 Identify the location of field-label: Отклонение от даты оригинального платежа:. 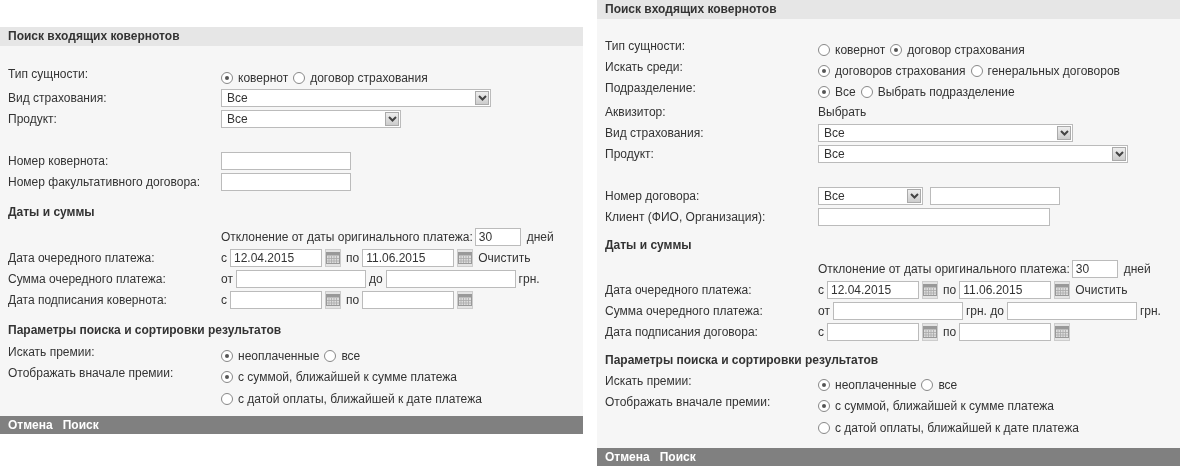
(347, 237).